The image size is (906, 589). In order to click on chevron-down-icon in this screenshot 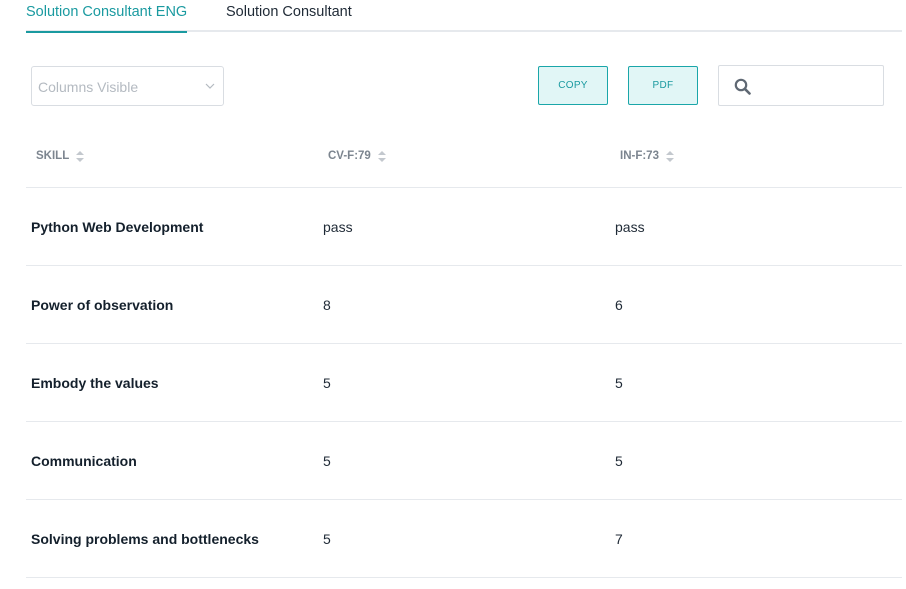, I will do `click(210, 86)`.